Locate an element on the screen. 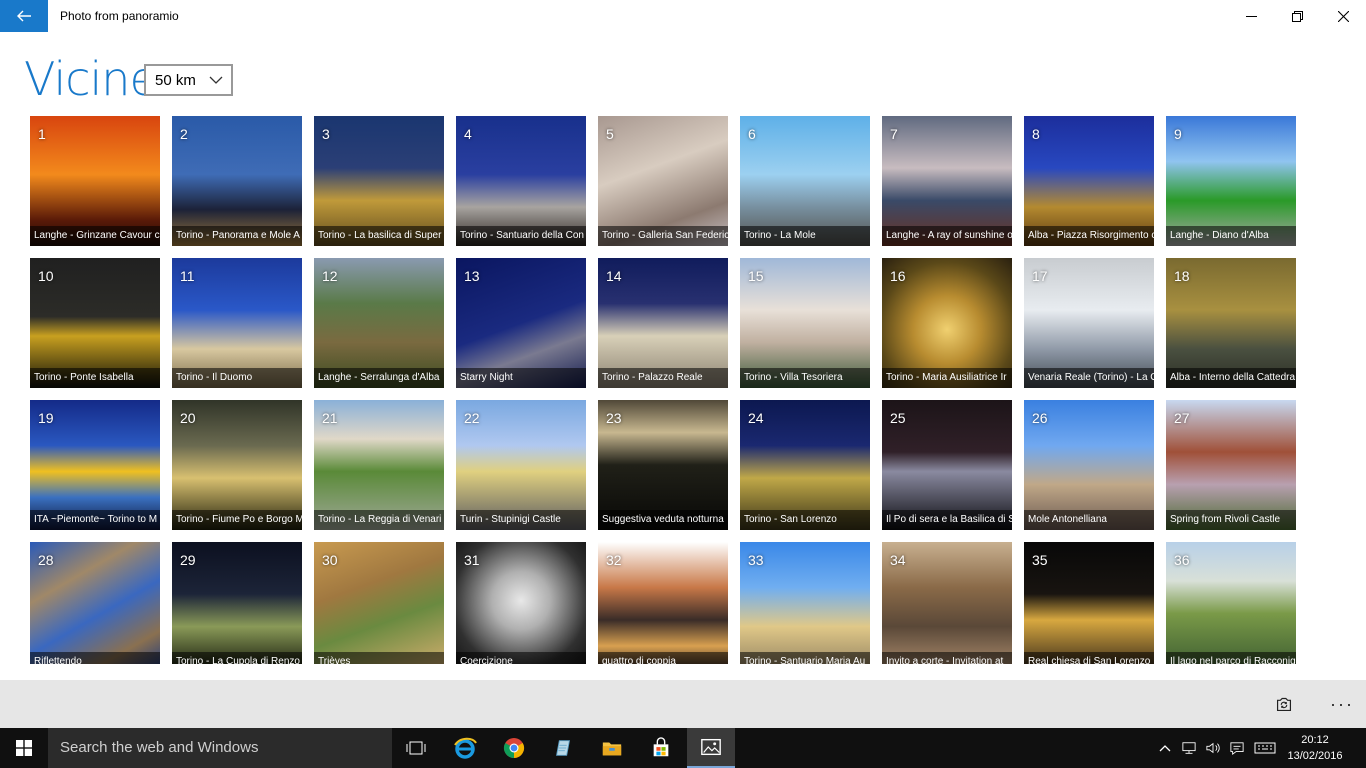 The height and width of the screenshot is (768, 1366). photo-number: 33 is located at coordinates (756, 560).